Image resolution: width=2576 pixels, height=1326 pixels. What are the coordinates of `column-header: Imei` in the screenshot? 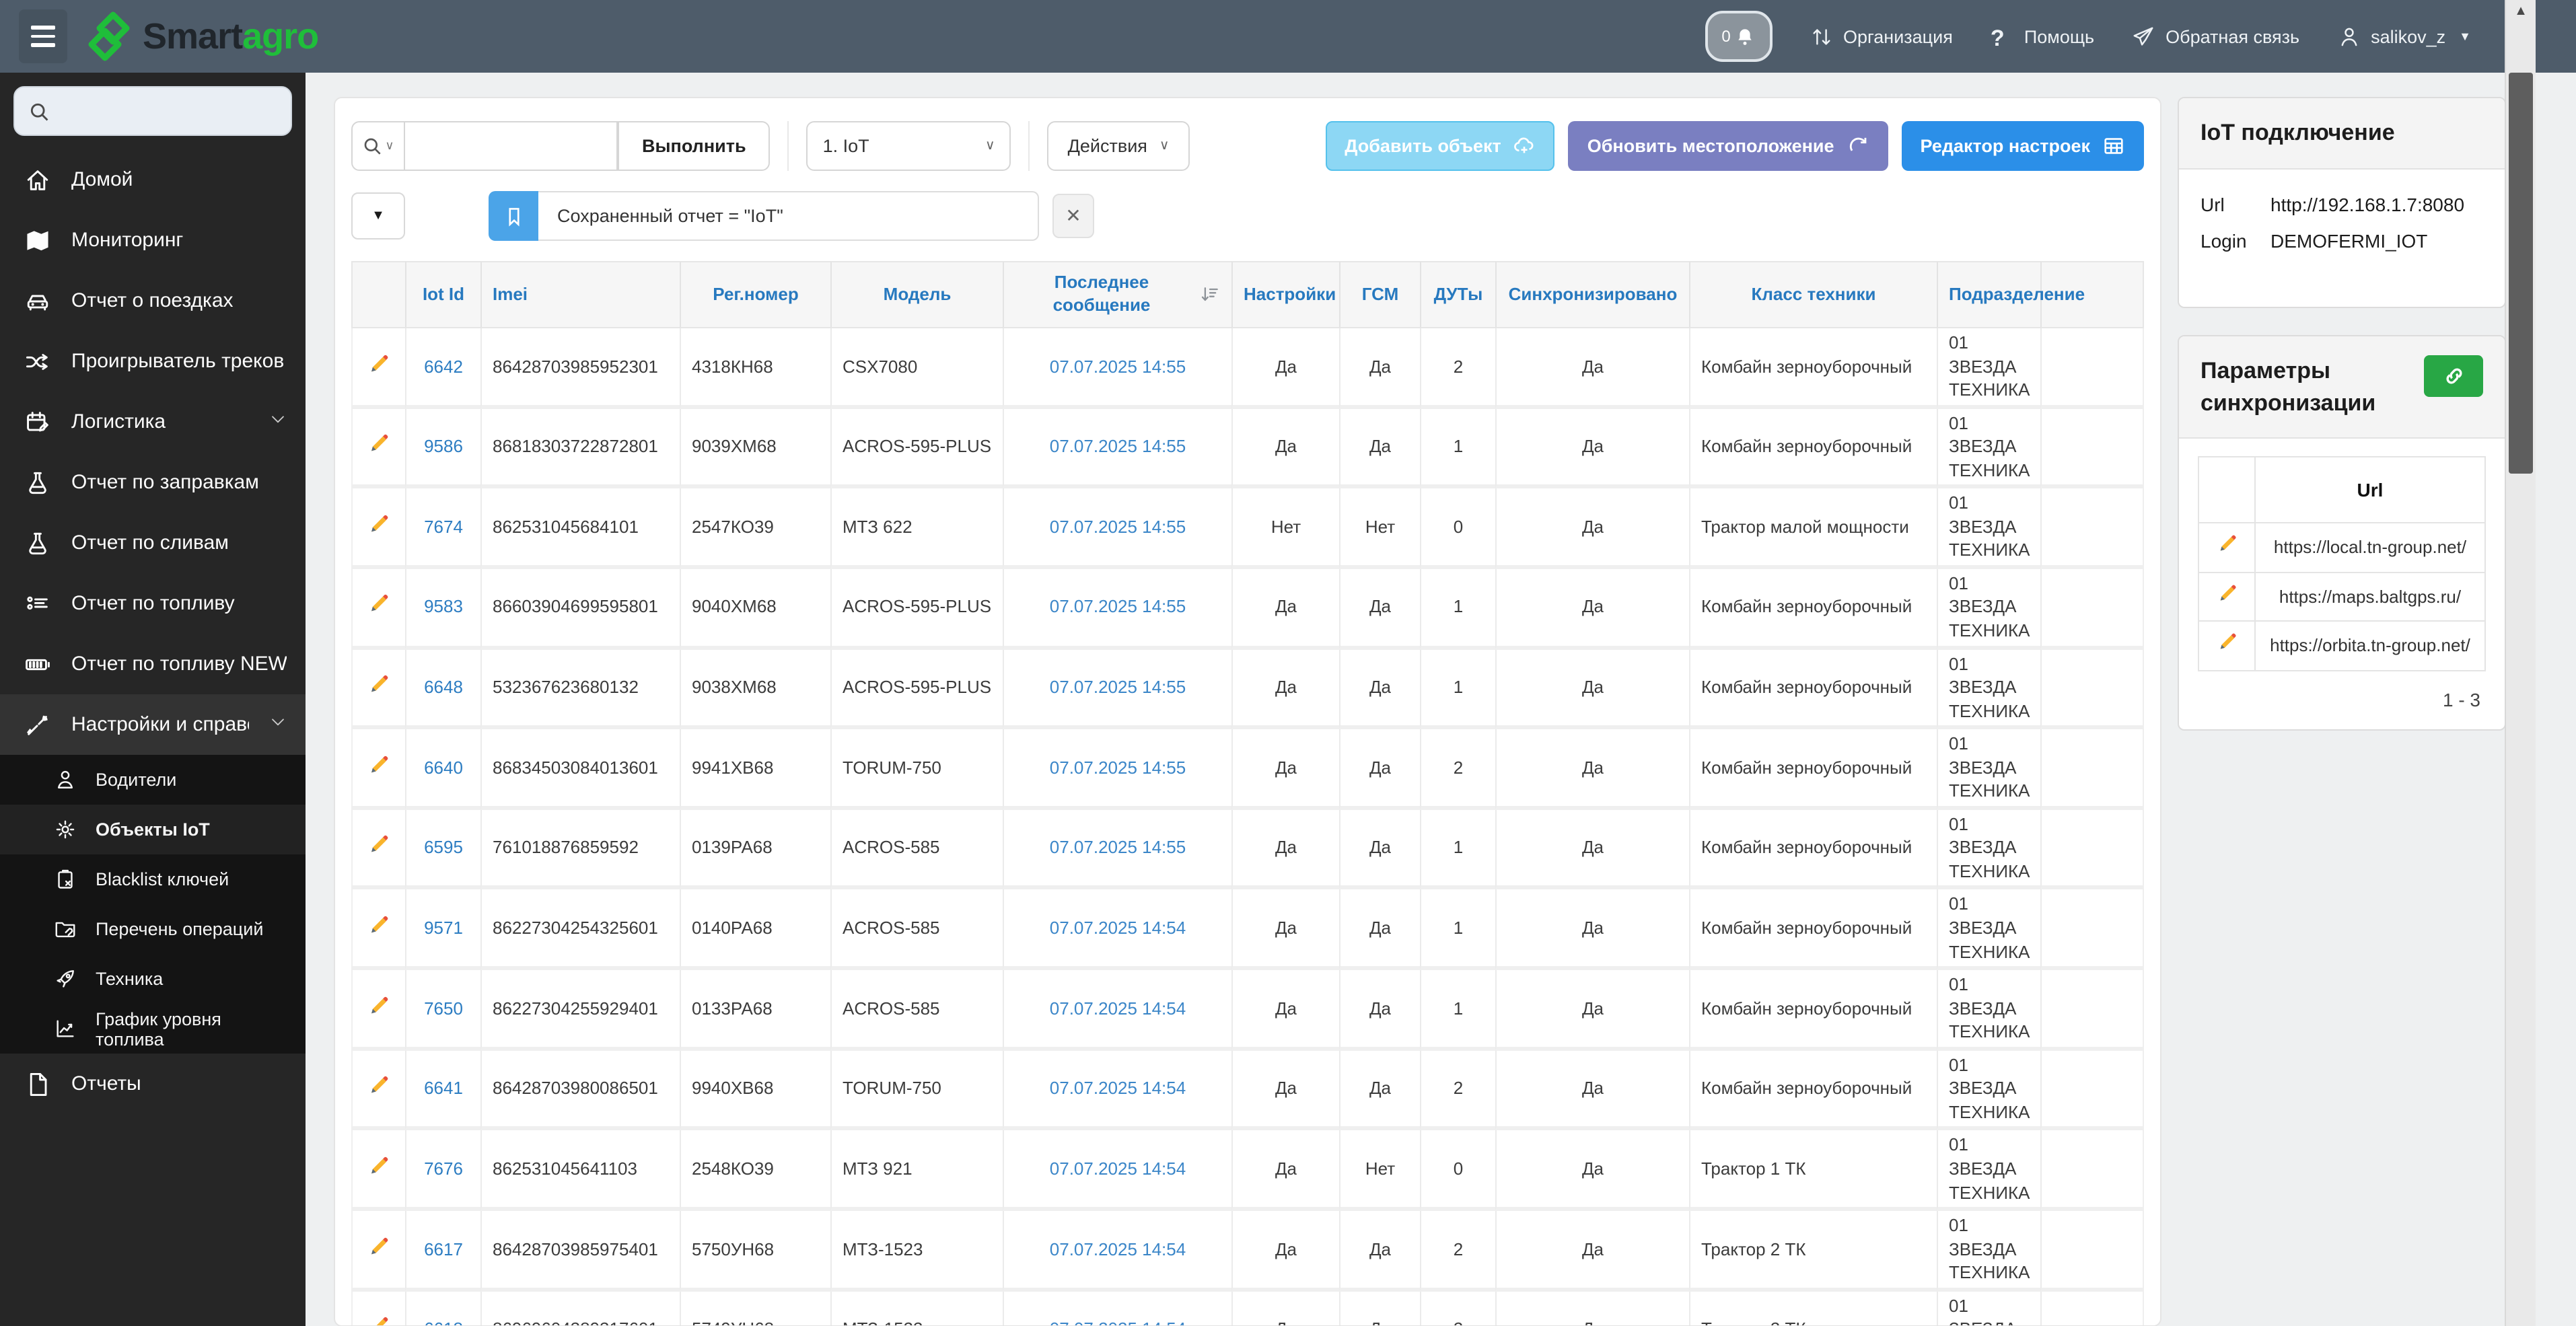 It's located at (580, 294).